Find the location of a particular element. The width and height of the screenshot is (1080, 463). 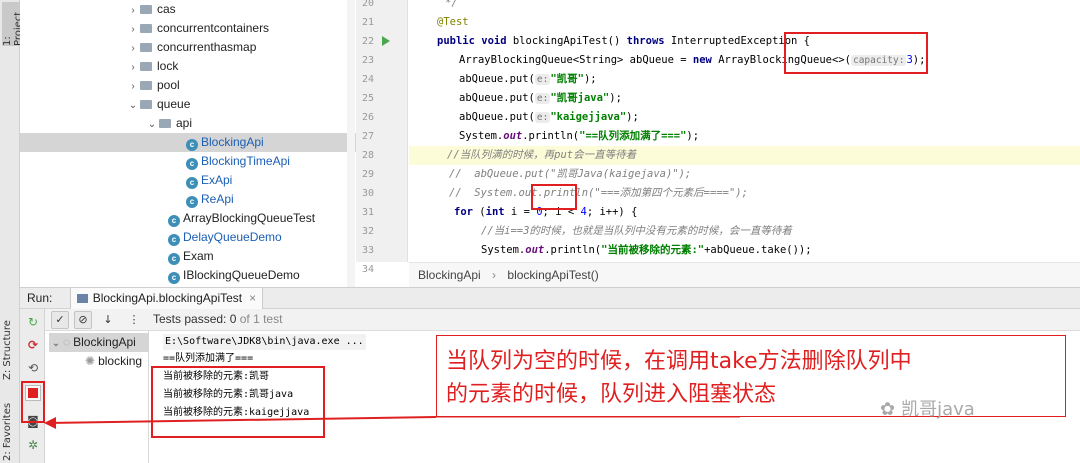

annotation-arrow is located at coordinates (392, 422).